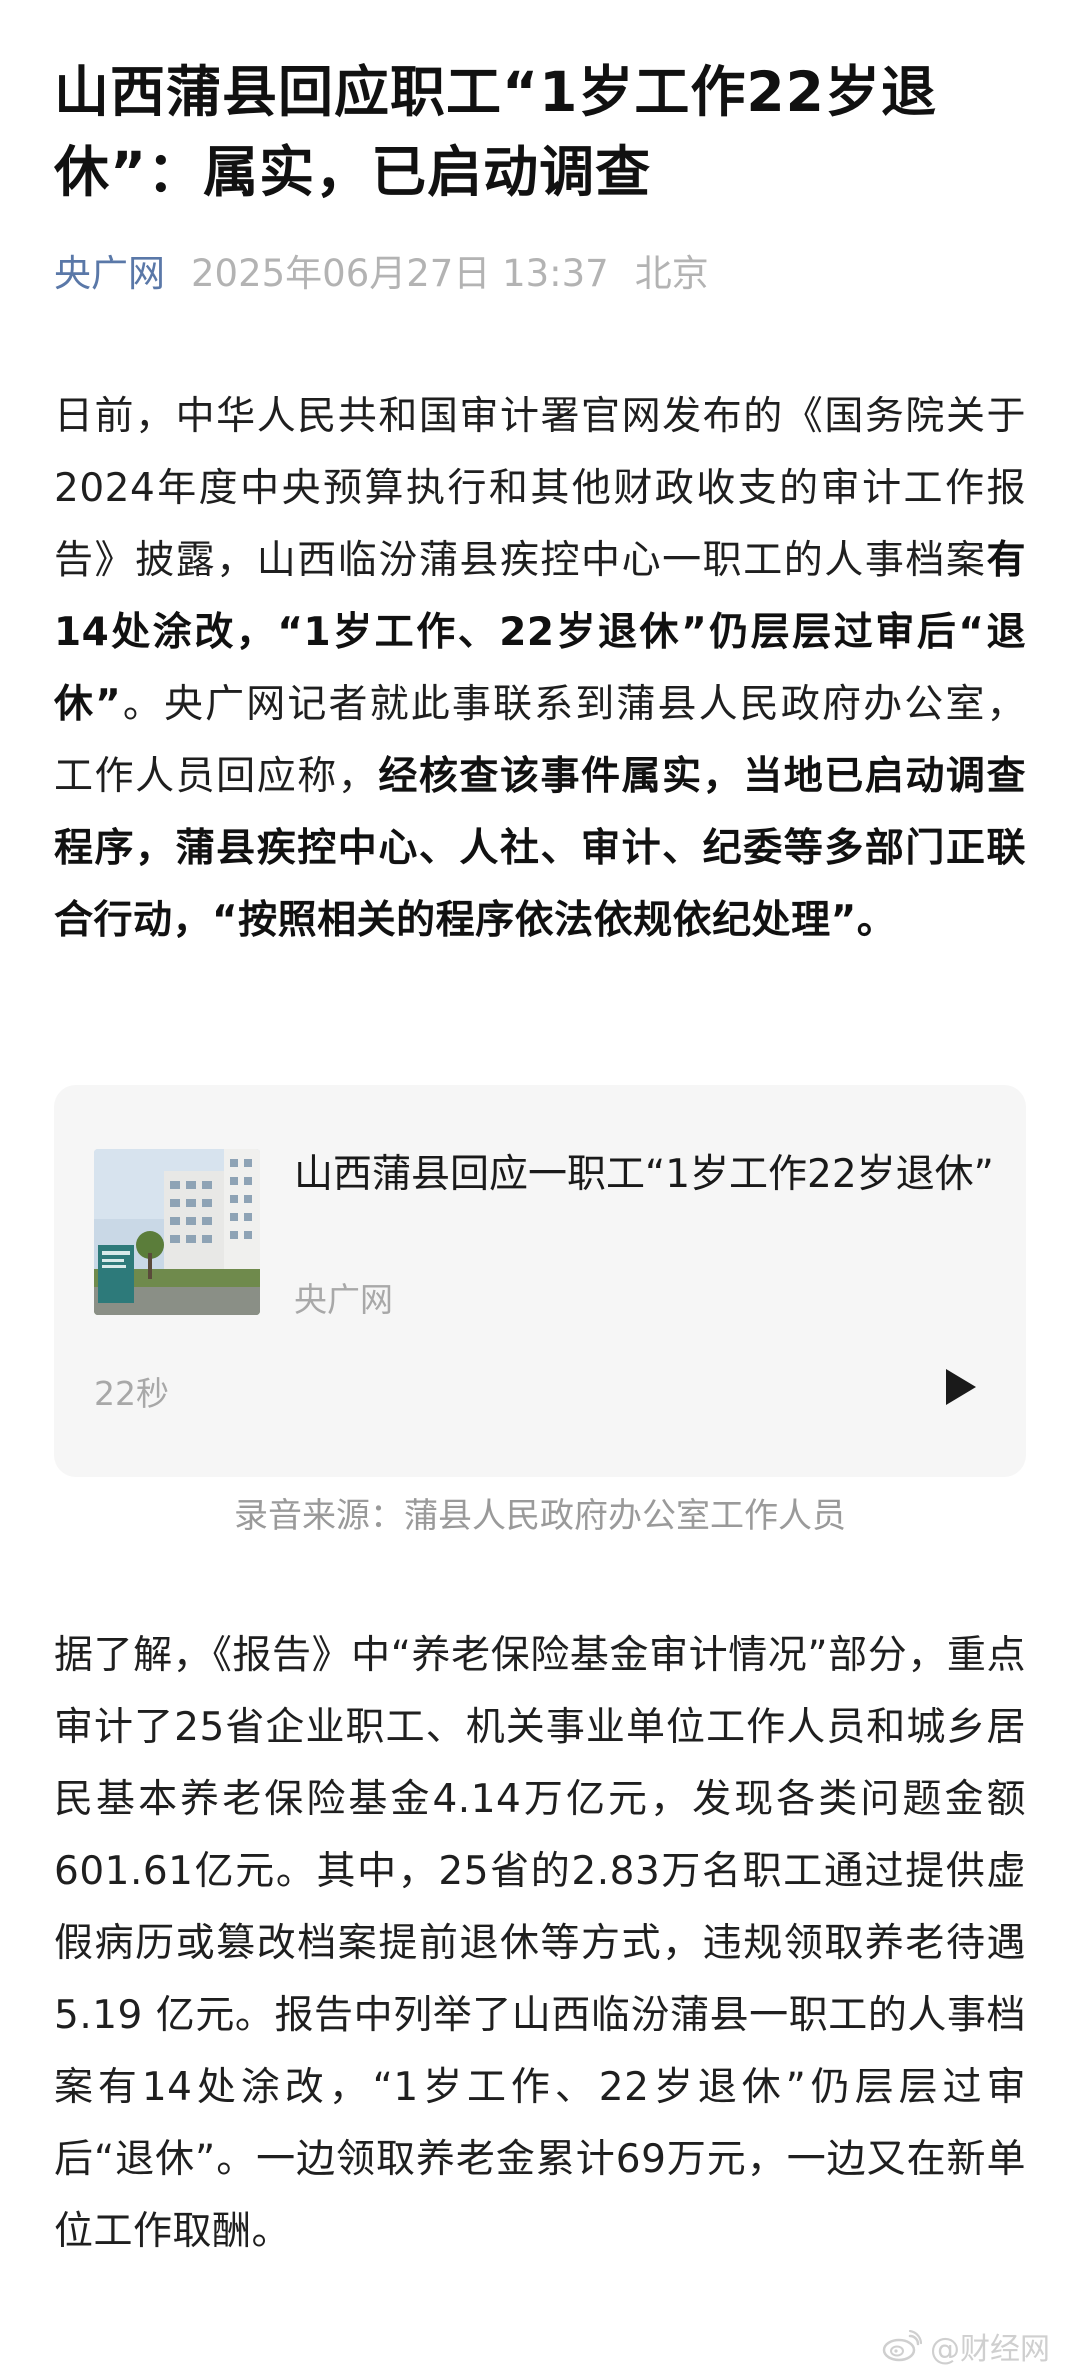  I want to click on building-photo-icon, so click(177, 1232).